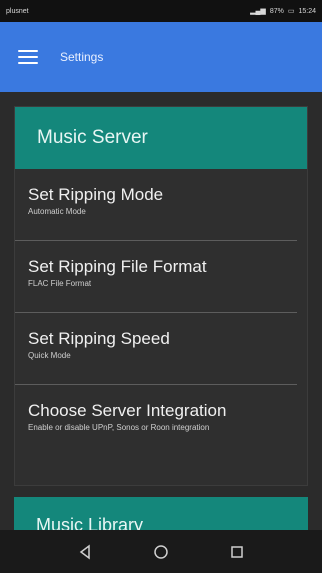  I want to click on setting-title: Set Ripping File Format, so click(117, 266).